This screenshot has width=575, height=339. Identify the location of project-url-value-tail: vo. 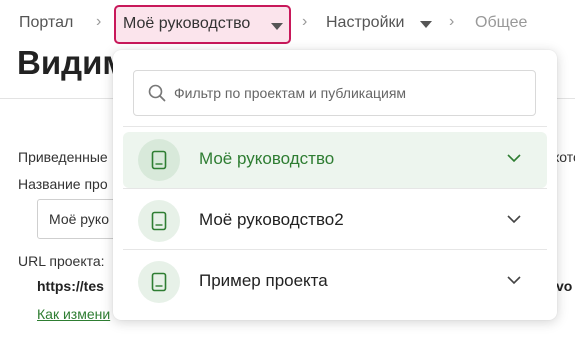
(564, 286).